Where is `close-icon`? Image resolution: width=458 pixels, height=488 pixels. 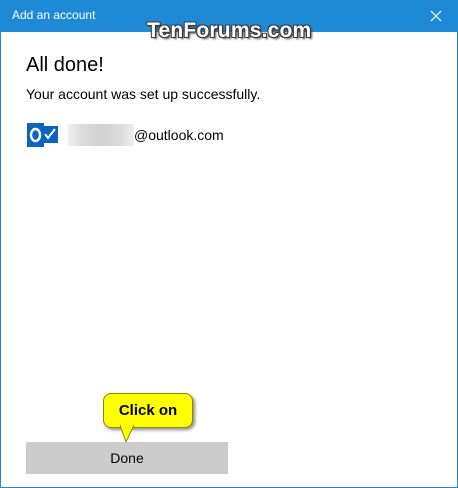 close-icon is located at coordinates (436, 16).